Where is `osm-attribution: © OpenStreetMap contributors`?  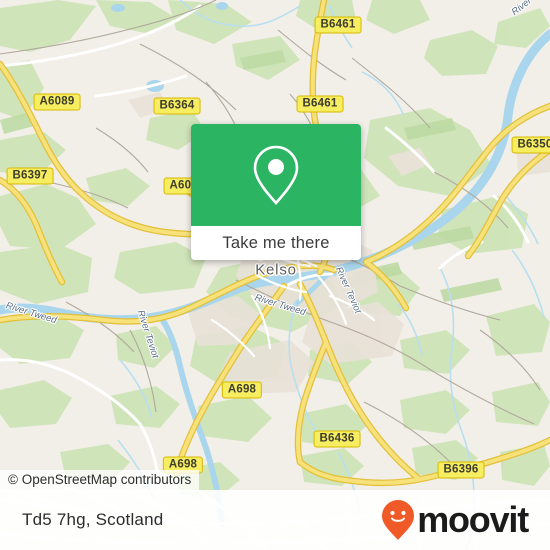
osm-attribution: © OpenStreetMap contributors is located at coordinates (100, 480).